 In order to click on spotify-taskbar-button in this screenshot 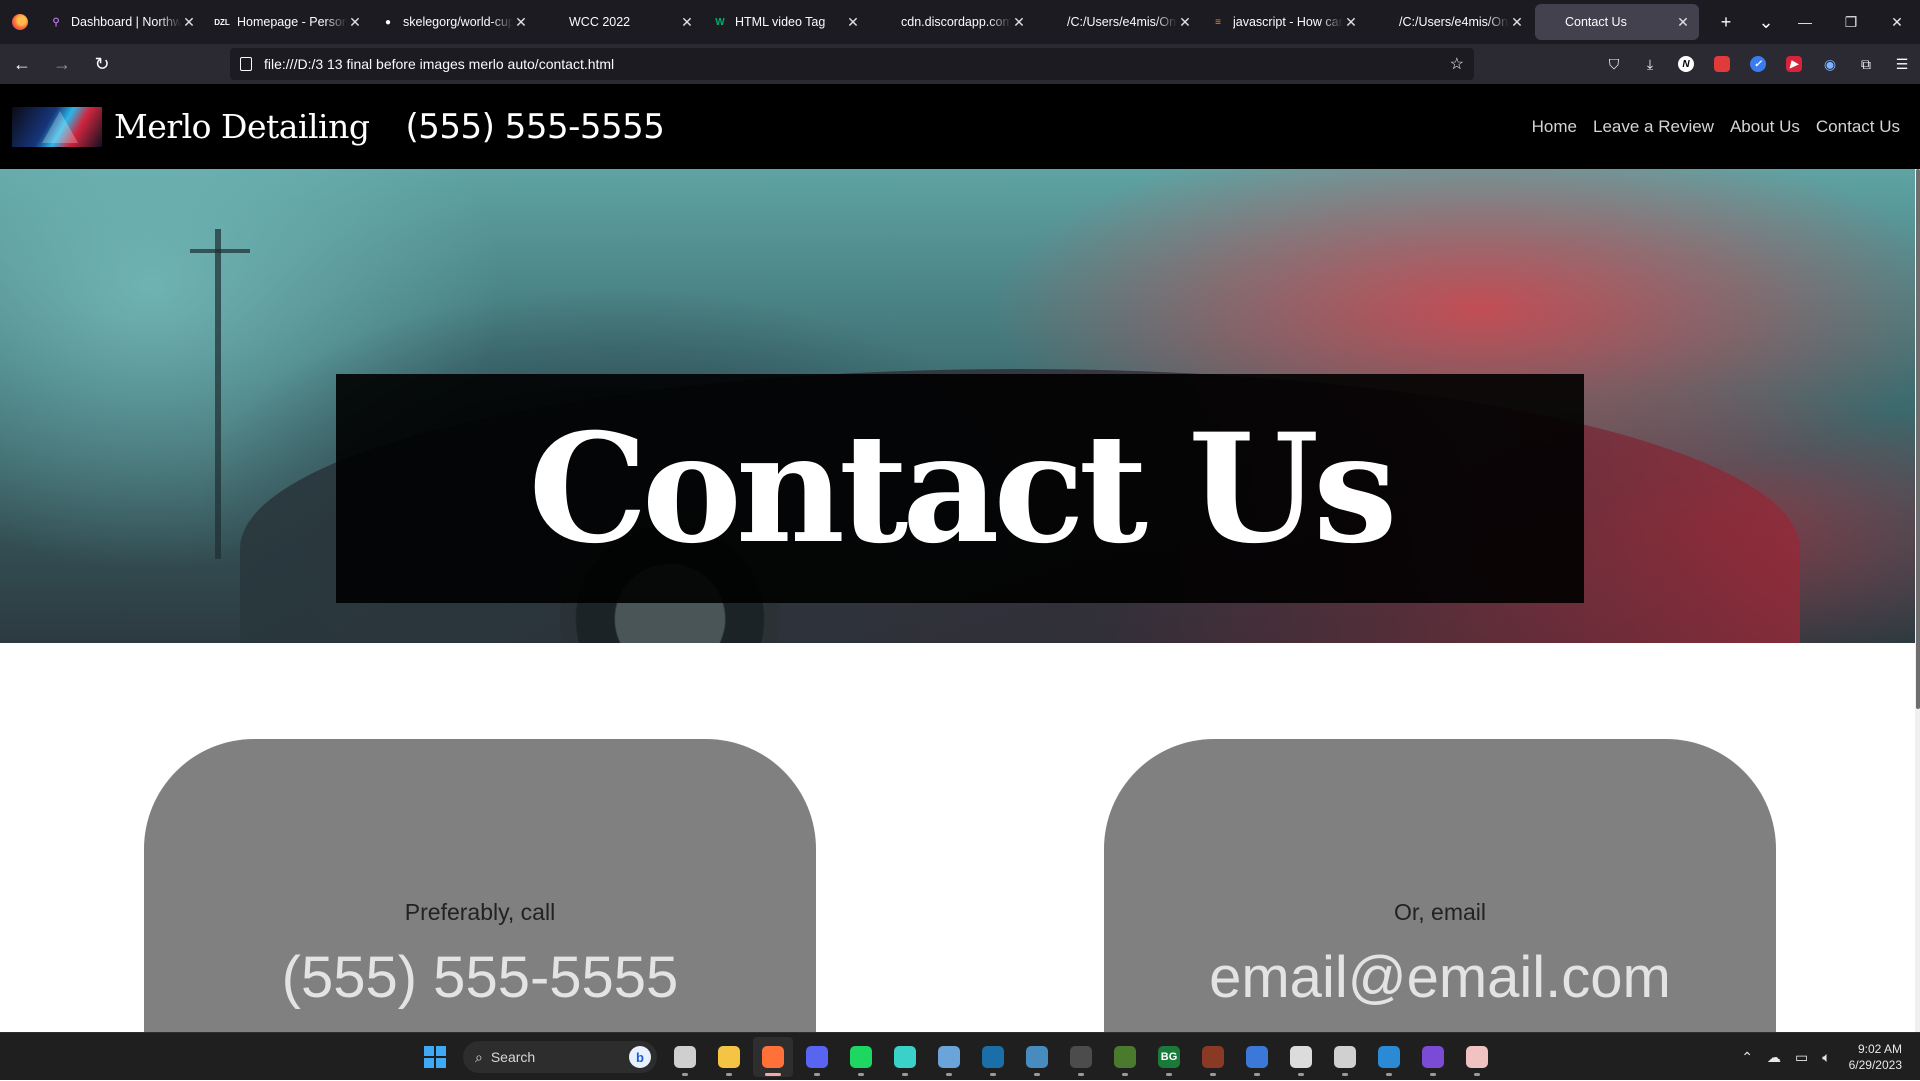, I will do `click(861, 1057)`.